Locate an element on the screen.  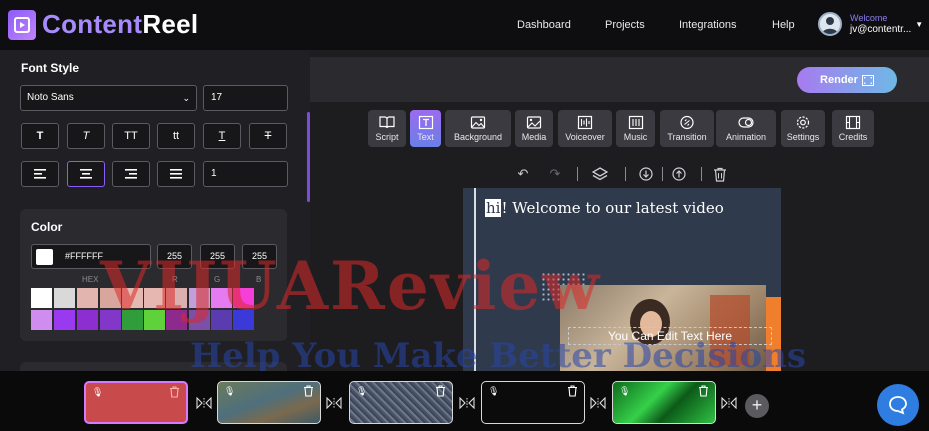
render-label: Render is located at coordinates (839, 80).